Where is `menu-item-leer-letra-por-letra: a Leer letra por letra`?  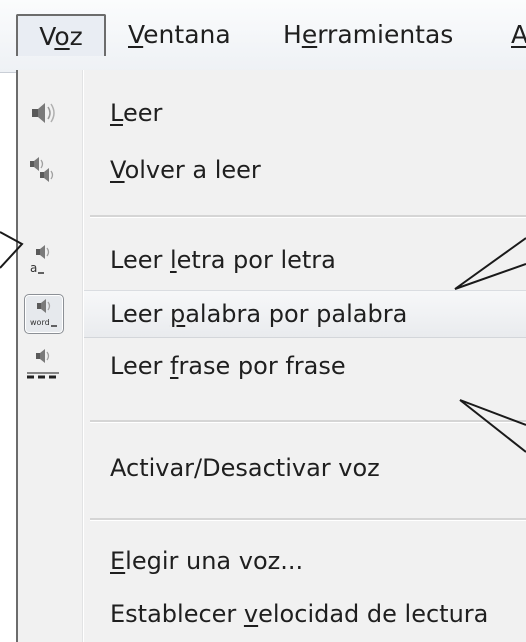
menu-item-leer-letra-por-letra: a Leer letra por letra is located at coordinates (272, 260).